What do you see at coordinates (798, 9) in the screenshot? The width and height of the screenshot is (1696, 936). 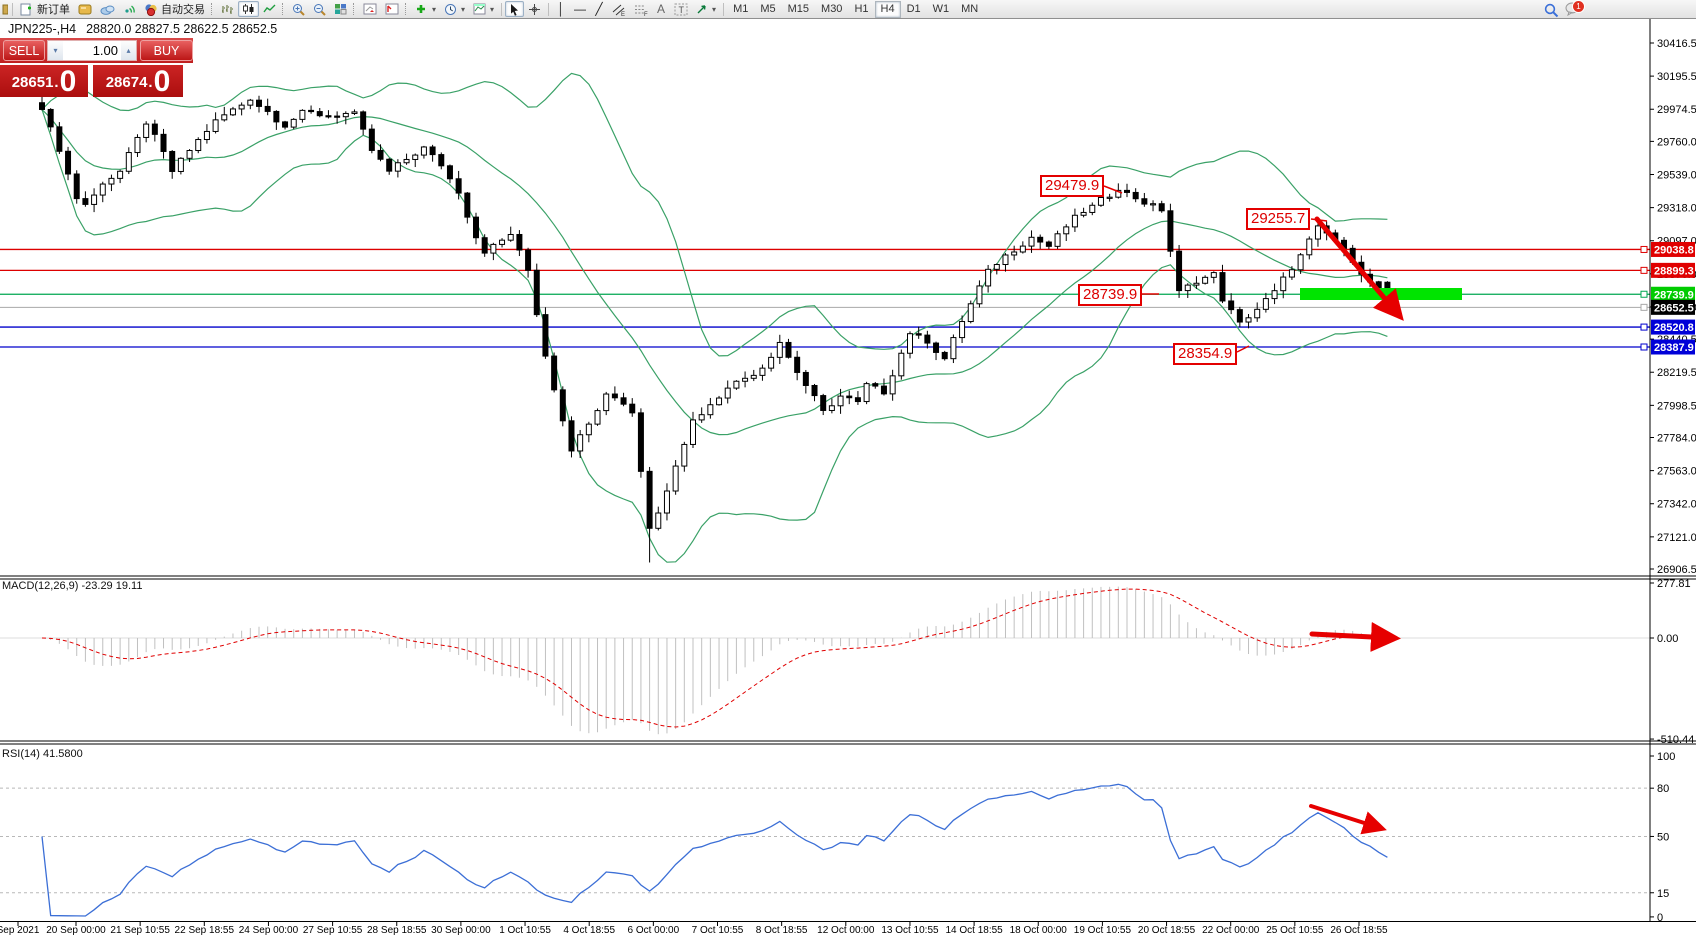 I see `tab-m15: M15` at bounding box center [798, 9].